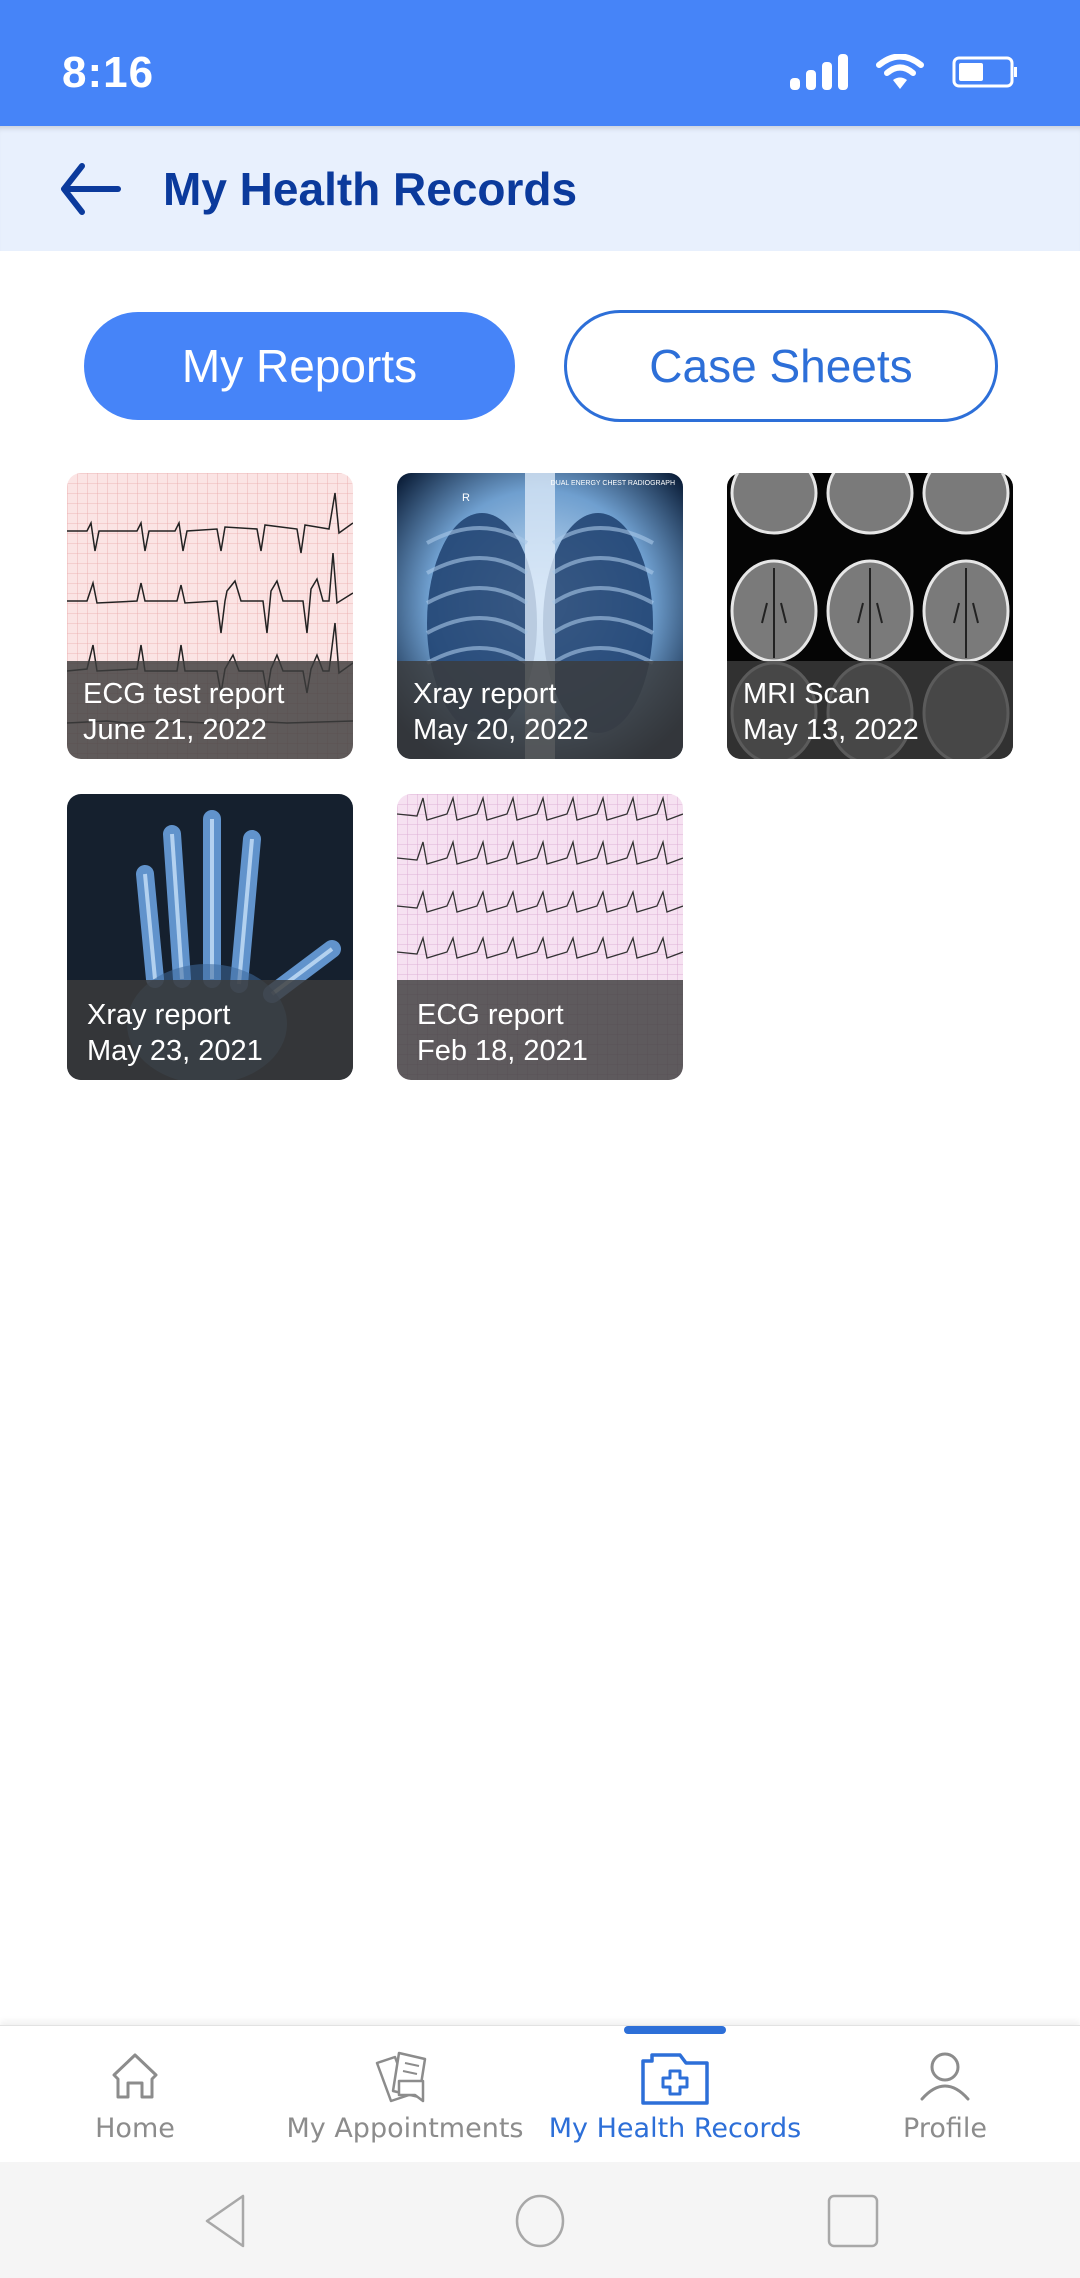 This screenshot has height=2278, width=1080. What do you see at coordinates (781, 366) in the screenshot?
I see `tab-case-sheets: Case Sheets` at bounding box center [781, 366].